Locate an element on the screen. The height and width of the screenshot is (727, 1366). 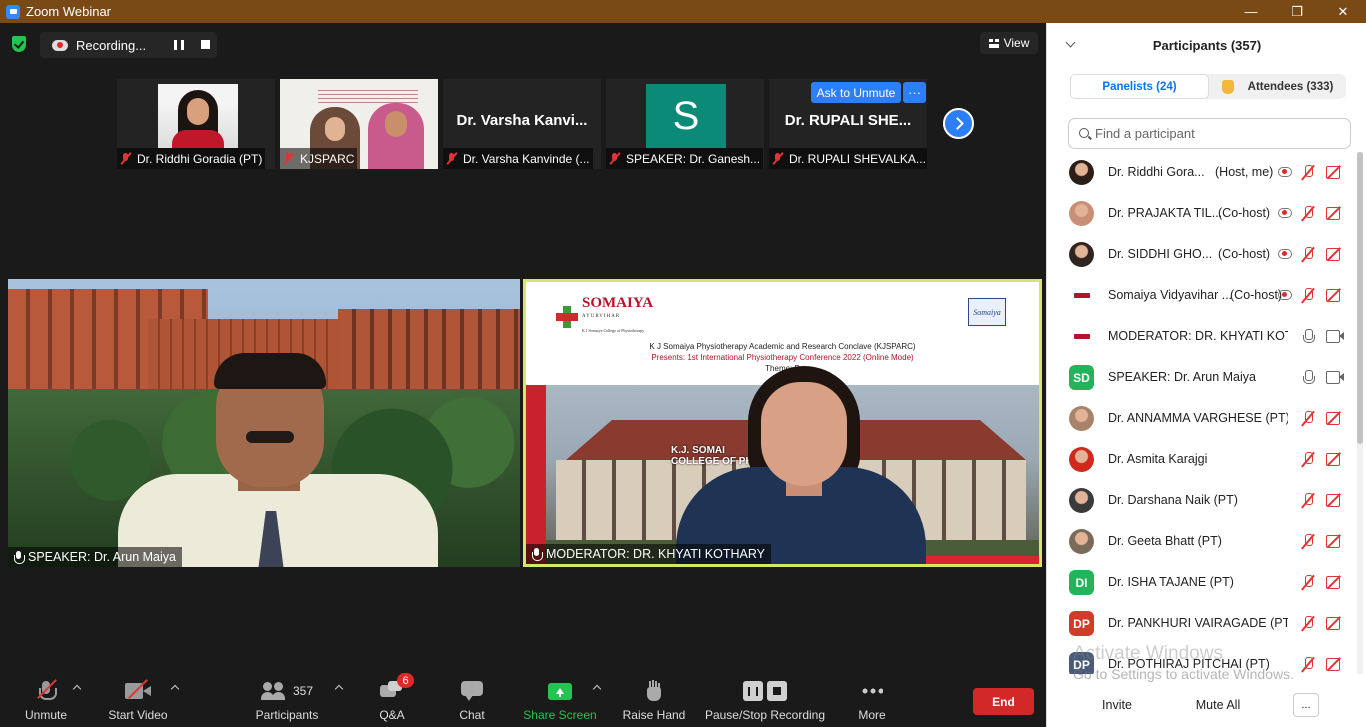
share-screen-label: Share Screen is located at coordinates (560, 715).